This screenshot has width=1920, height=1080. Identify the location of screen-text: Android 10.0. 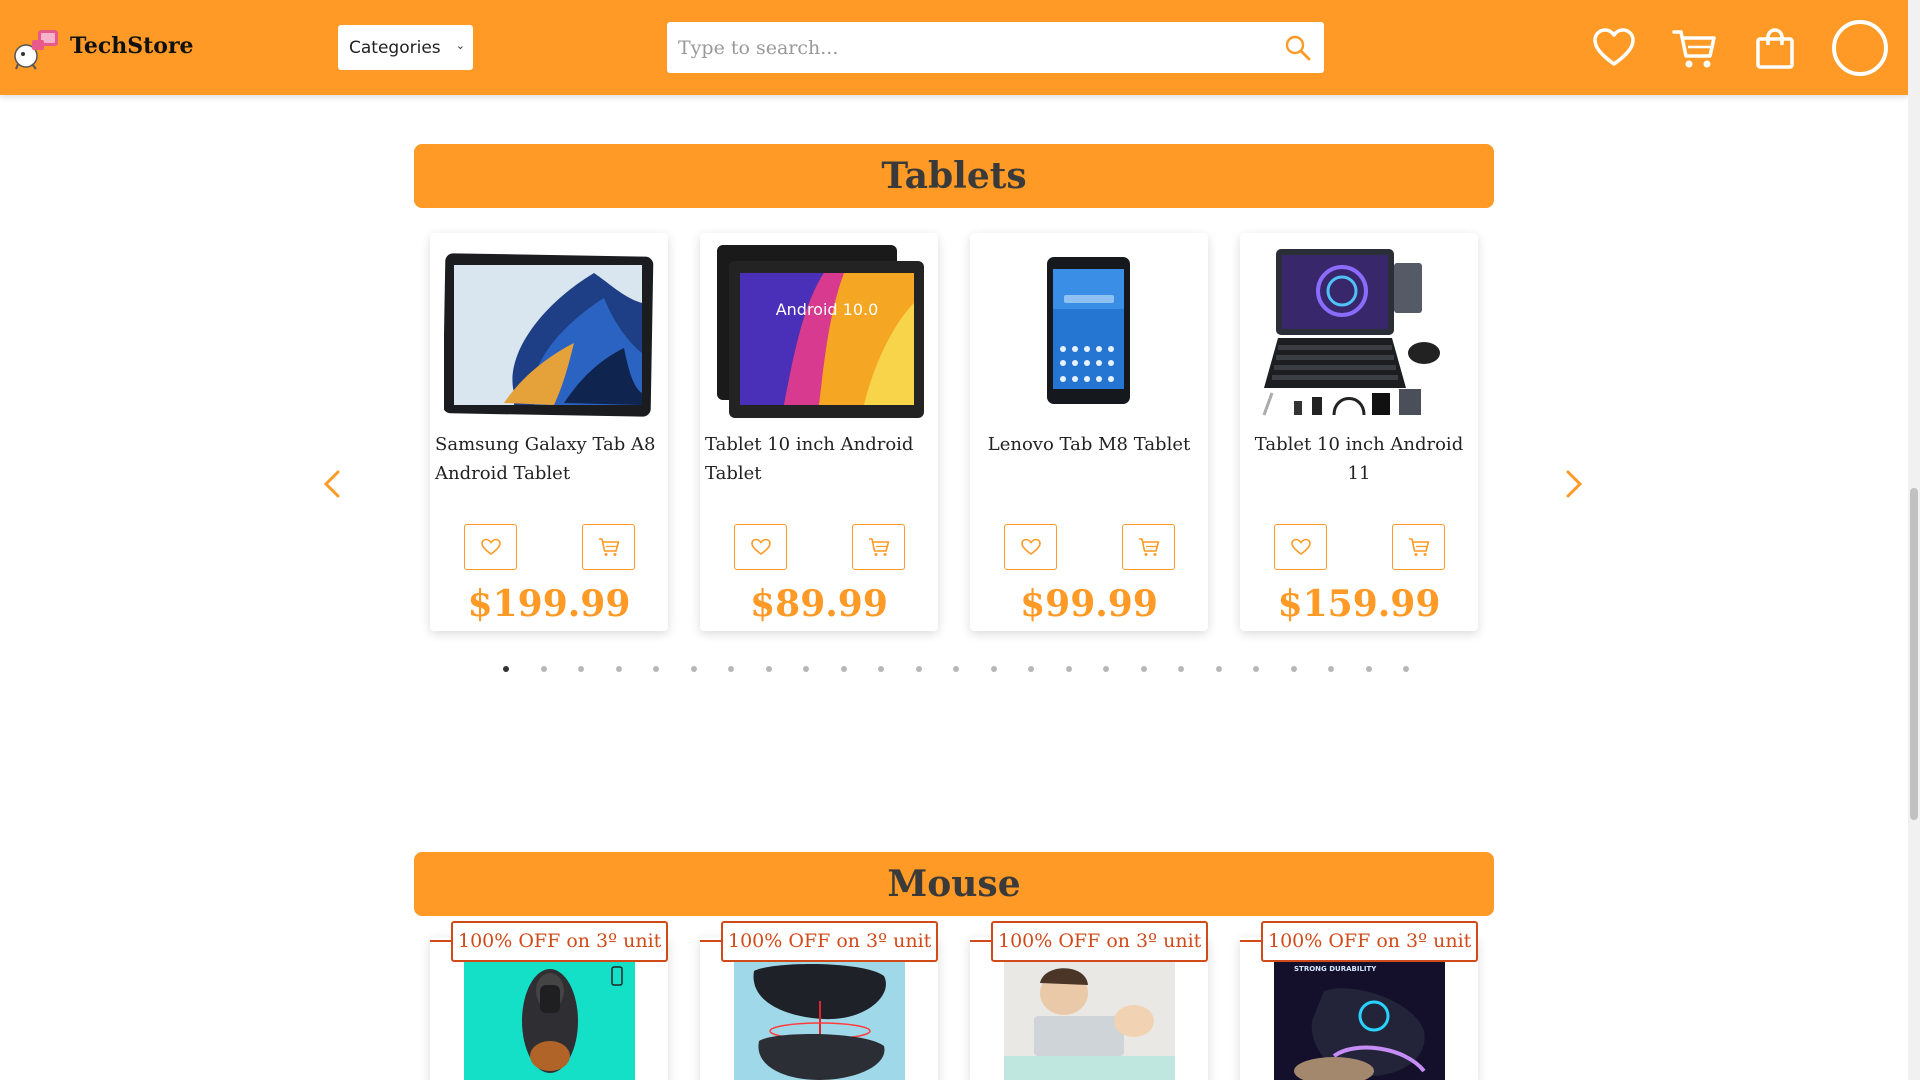
(827, 309).